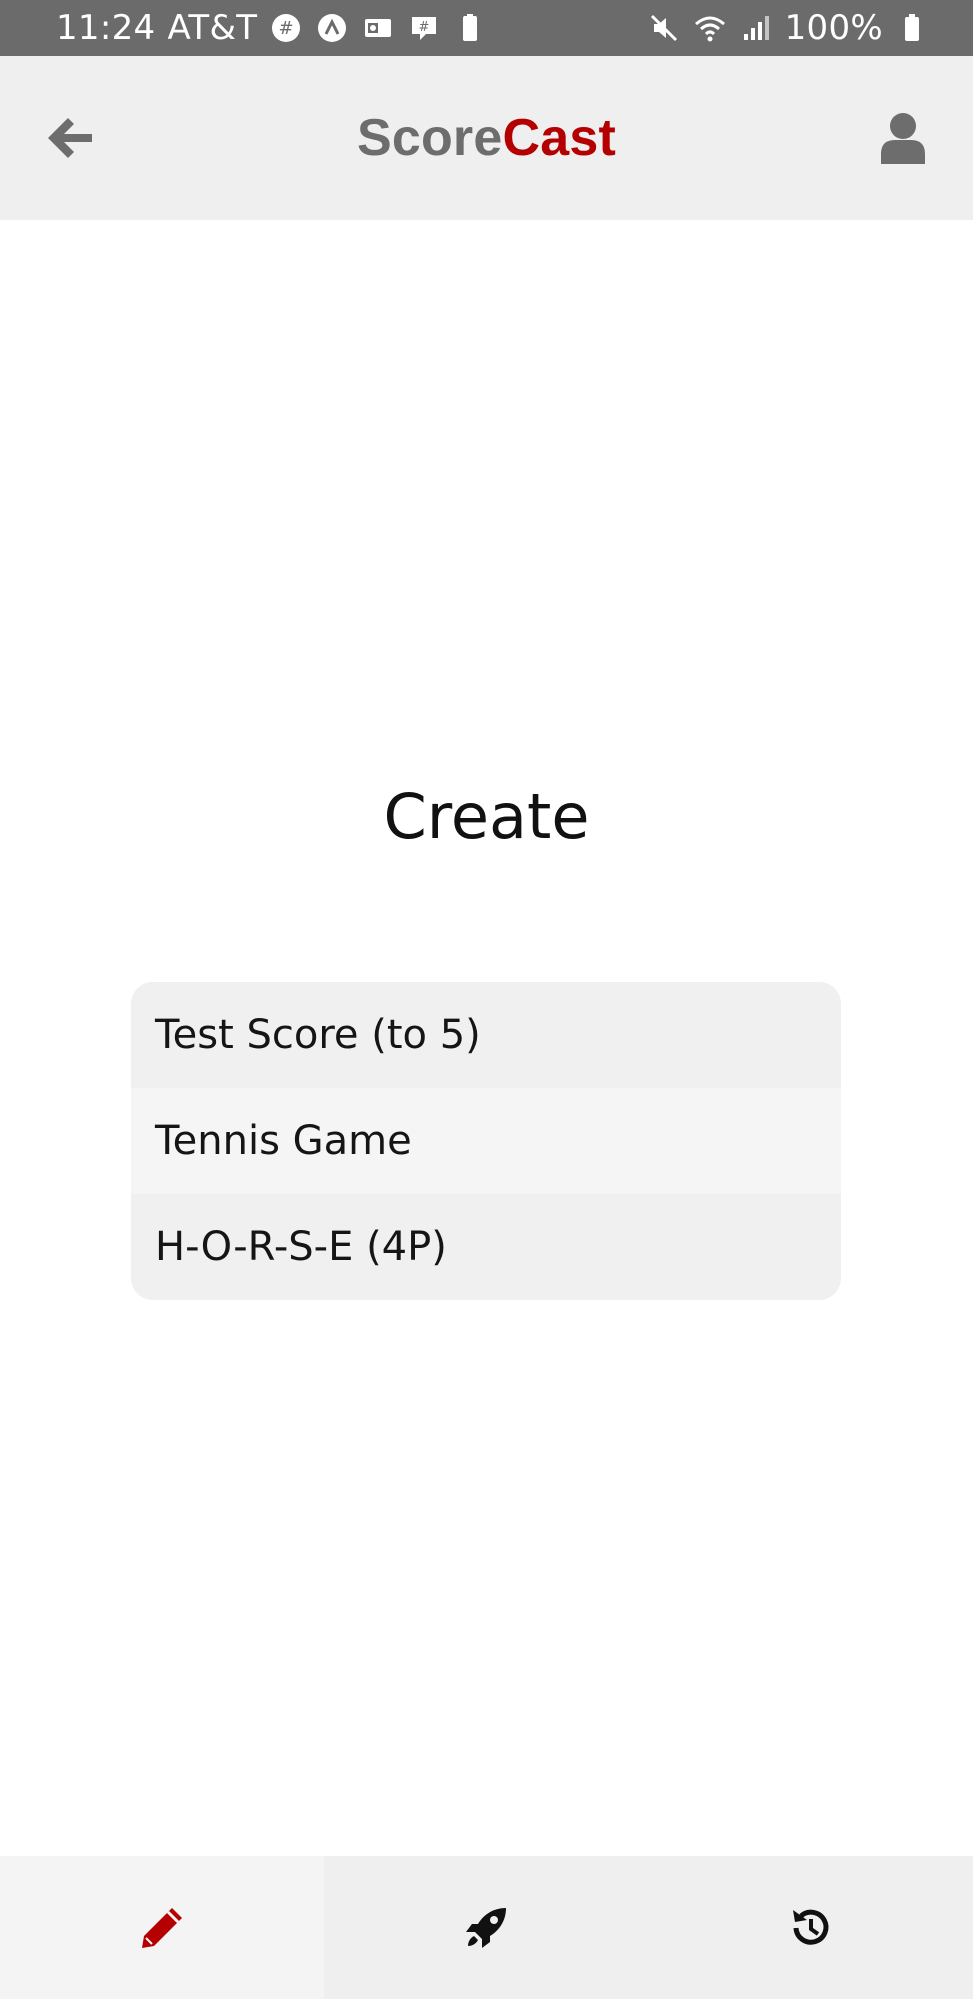 Image resolution: width=973 pixels, height=1999 pixels. I want to click on game-item-tennis: Tennis Game, so click(486, 1141).